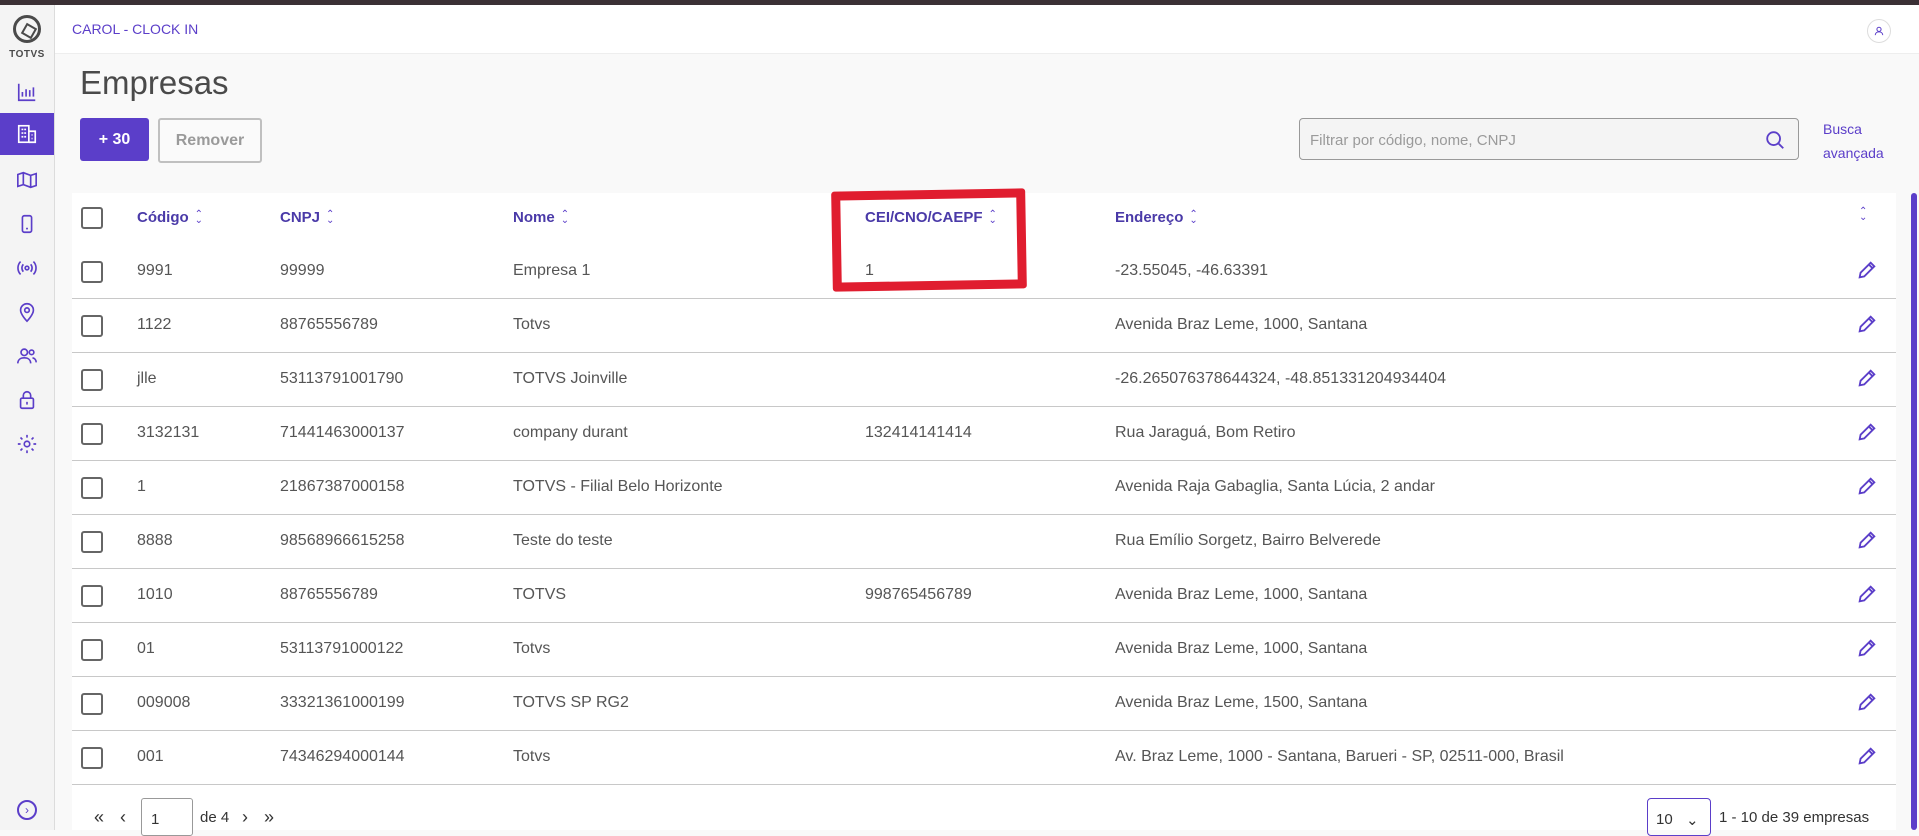 This screenshot has width=1919, height=836. I want to click on scrollbar, so click(1914, 511).